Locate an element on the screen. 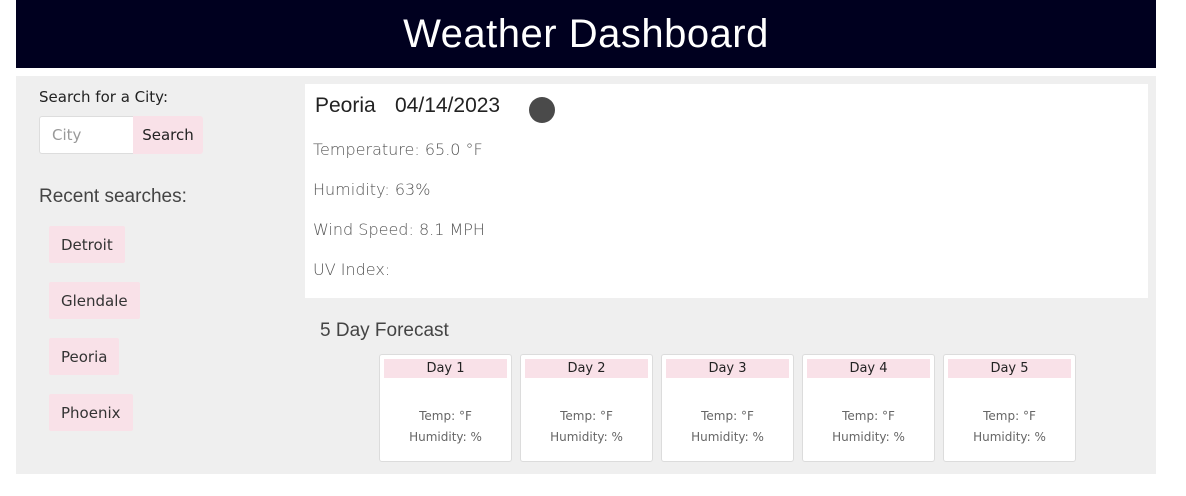  recent-city-button: Phoenix is located at coordinates (91, 412).